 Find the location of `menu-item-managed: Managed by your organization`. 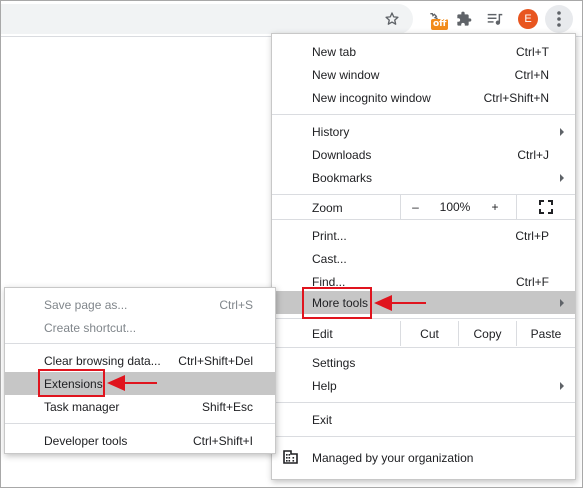

menu-item-managed: Managed by your organization is located at coordinates (423, 457).